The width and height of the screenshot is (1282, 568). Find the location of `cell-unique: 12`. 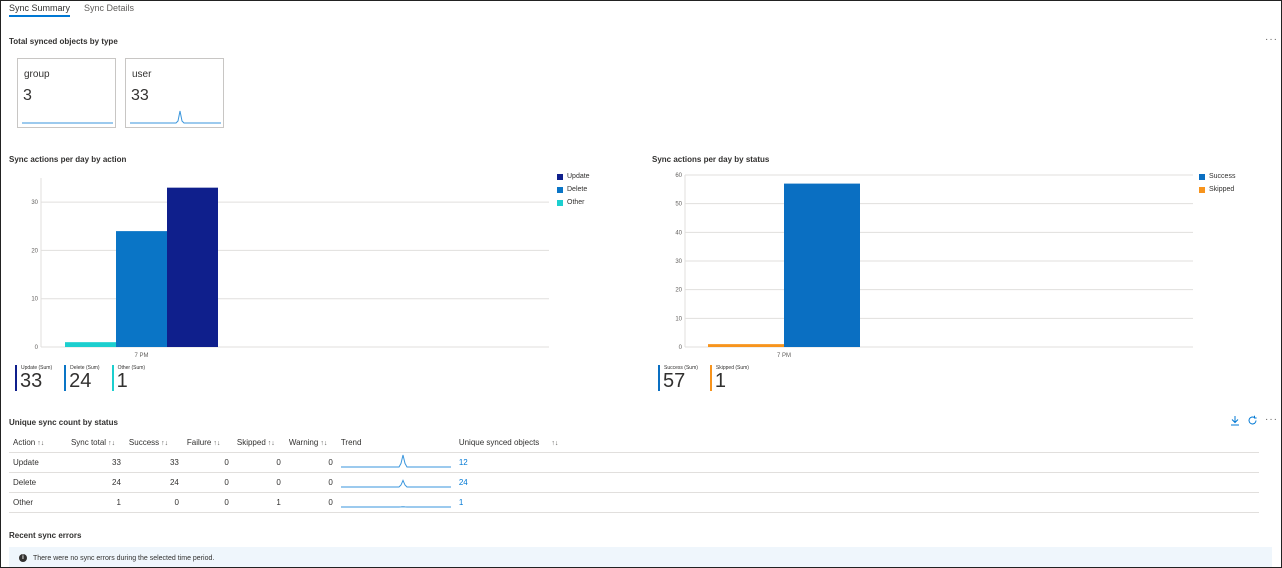

cell-unique: 12 is located at coordinates (856, 462).